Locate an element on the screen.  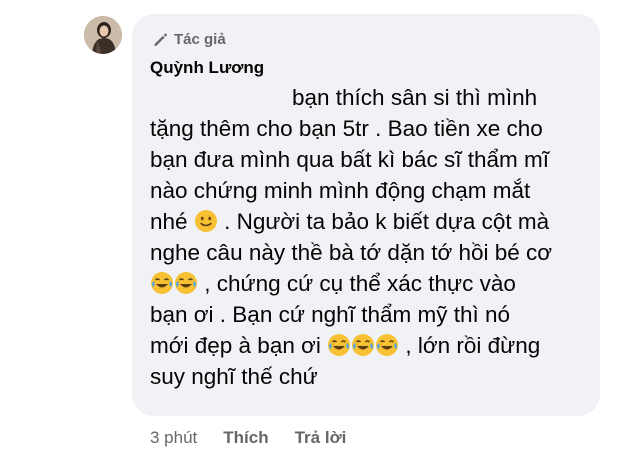
reply-button: Trả lời is located at coordinates (321, 438).